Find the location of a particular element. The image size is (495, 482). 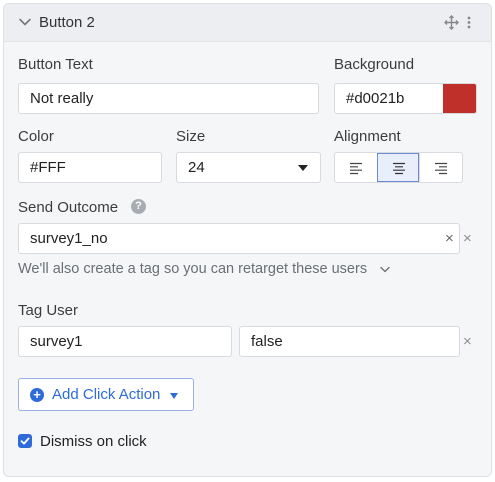

remove-outcome-icon: × is located at coordinates (467, 238).